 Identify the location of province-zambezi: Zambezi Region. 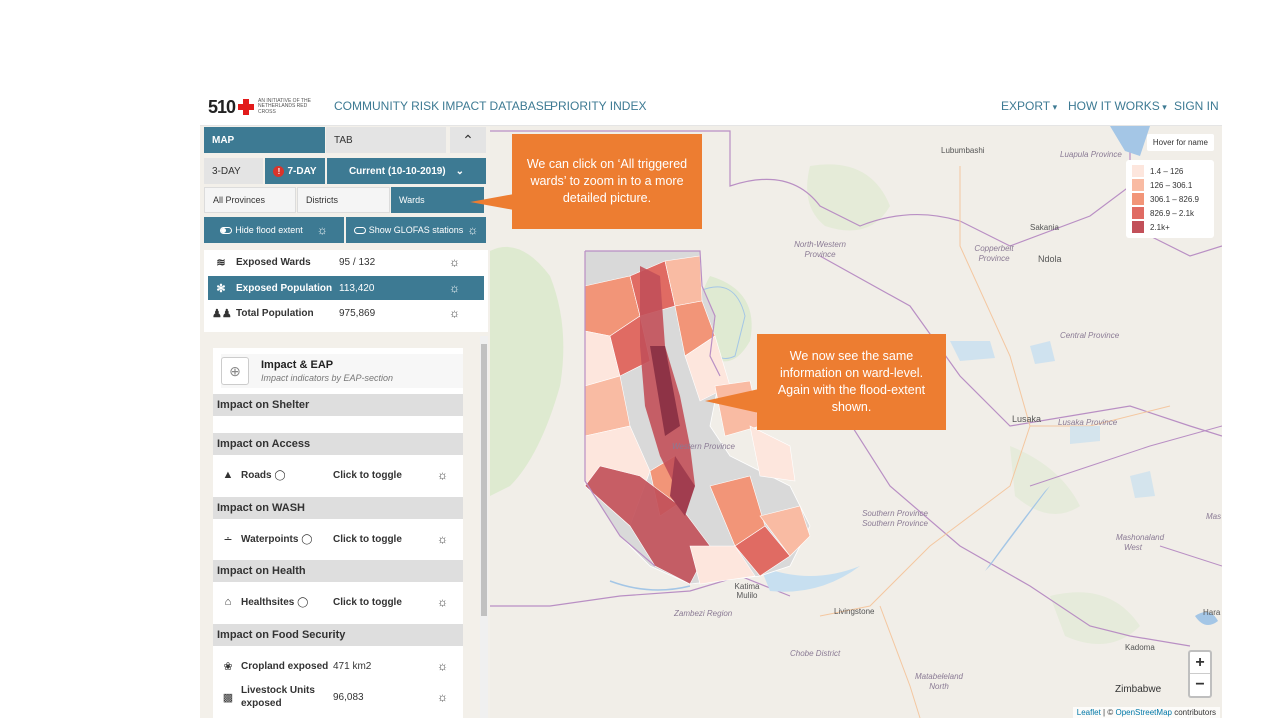
(703, 613).